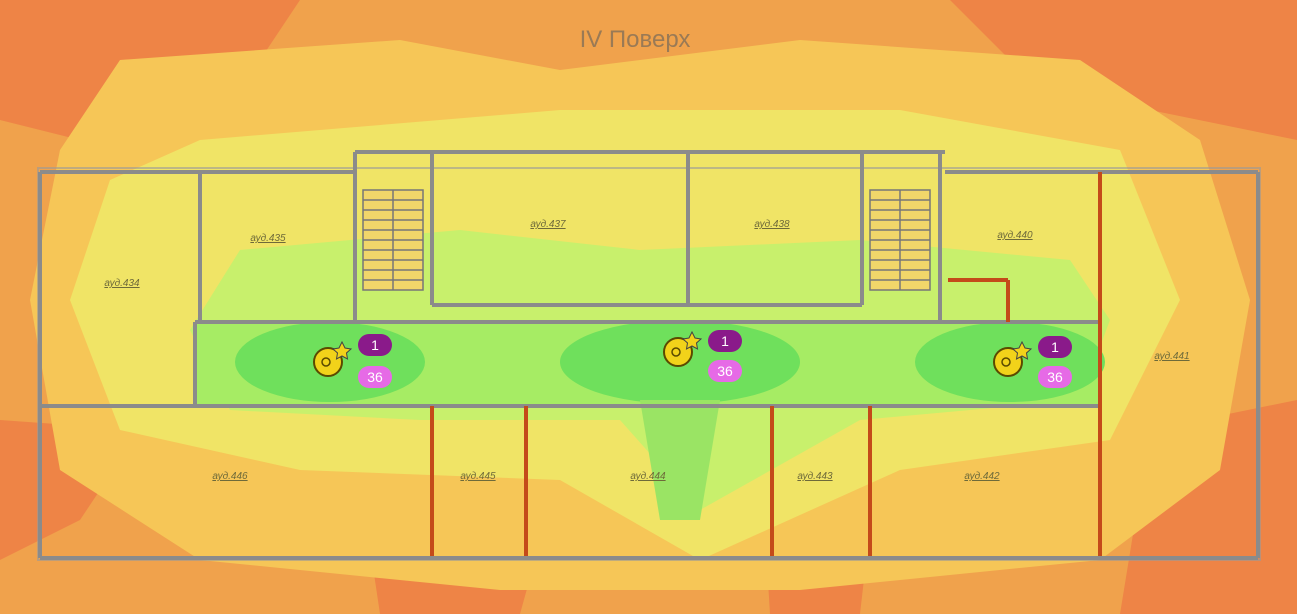  What do you see at coordinates (635, 39) in the screenshot?
I see `floor-title: IV Поверх` at bounding box center [635, 39].